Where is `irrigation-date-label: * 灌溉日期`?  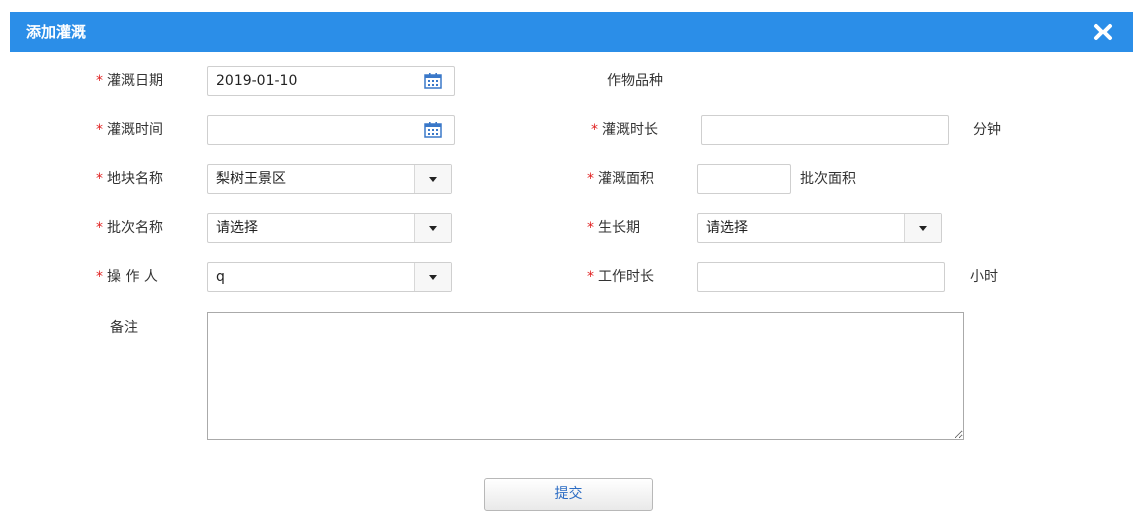
irrigation-date-label: * 灌溉日期 is located at coordinates (129, 81).